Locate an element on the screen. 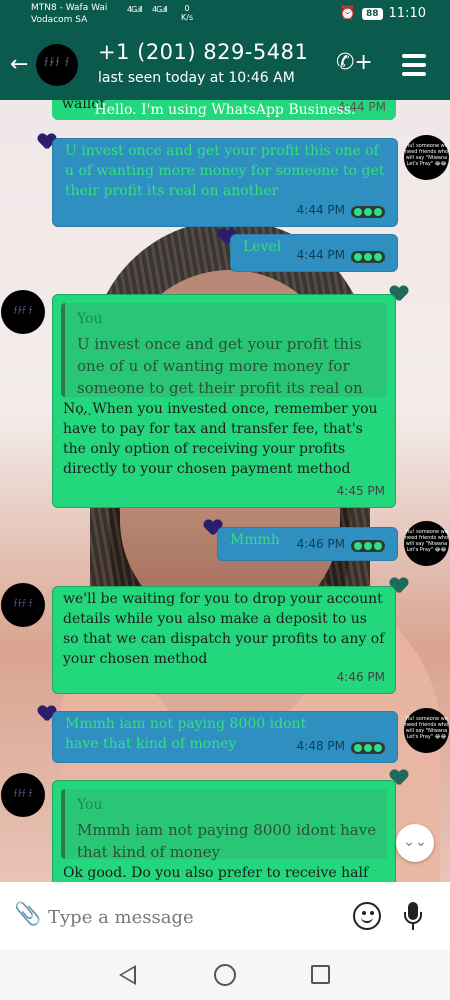 This screenshot has width=450, height=1000. business-status-banner: Hello. I'm using WhatsApp Business. is located at coordinates (225, 110).